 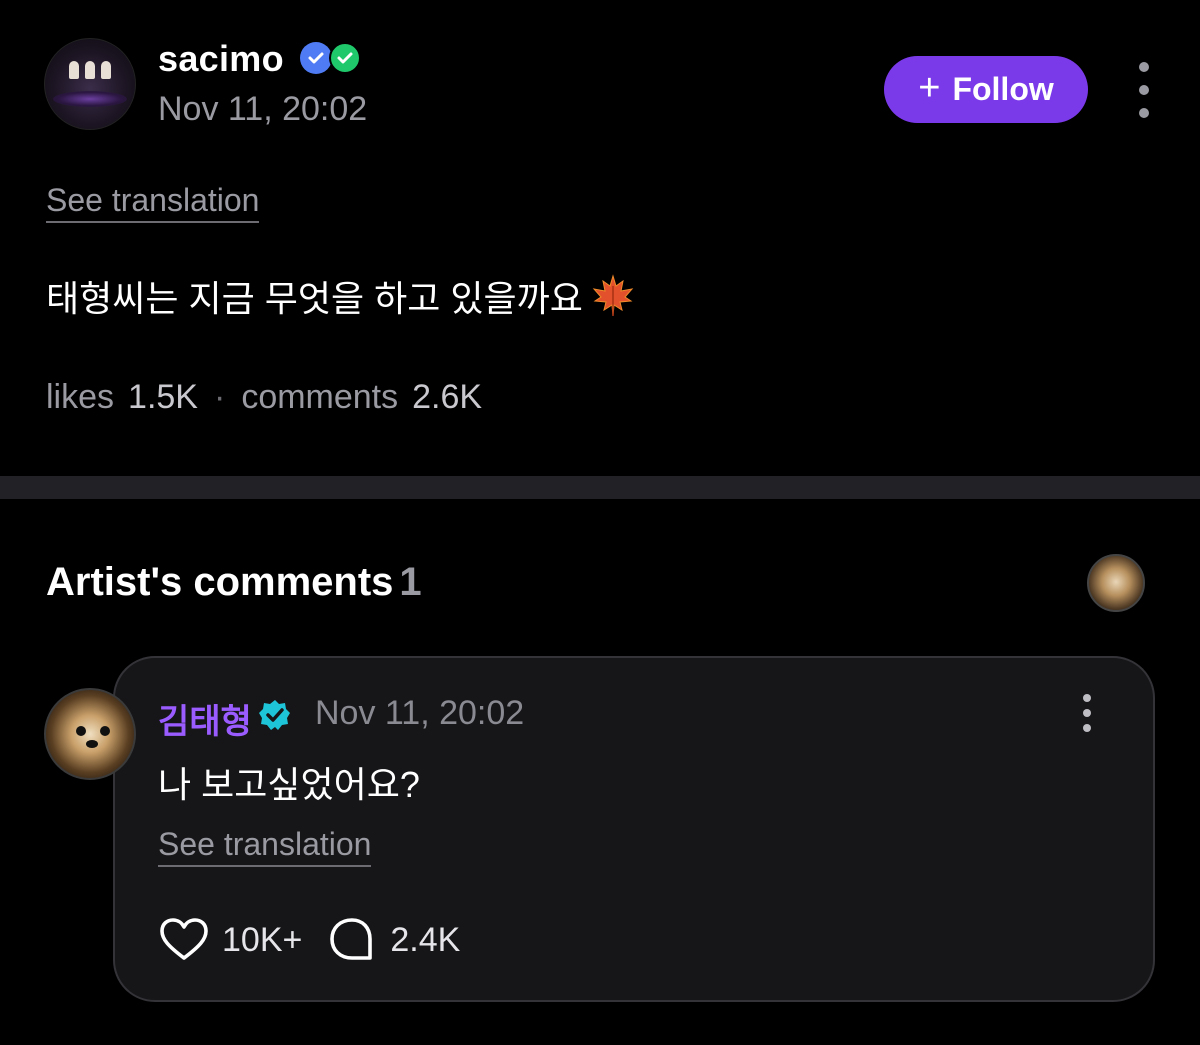 I want to click on likes-label: likes, so click(x=80, y=397).